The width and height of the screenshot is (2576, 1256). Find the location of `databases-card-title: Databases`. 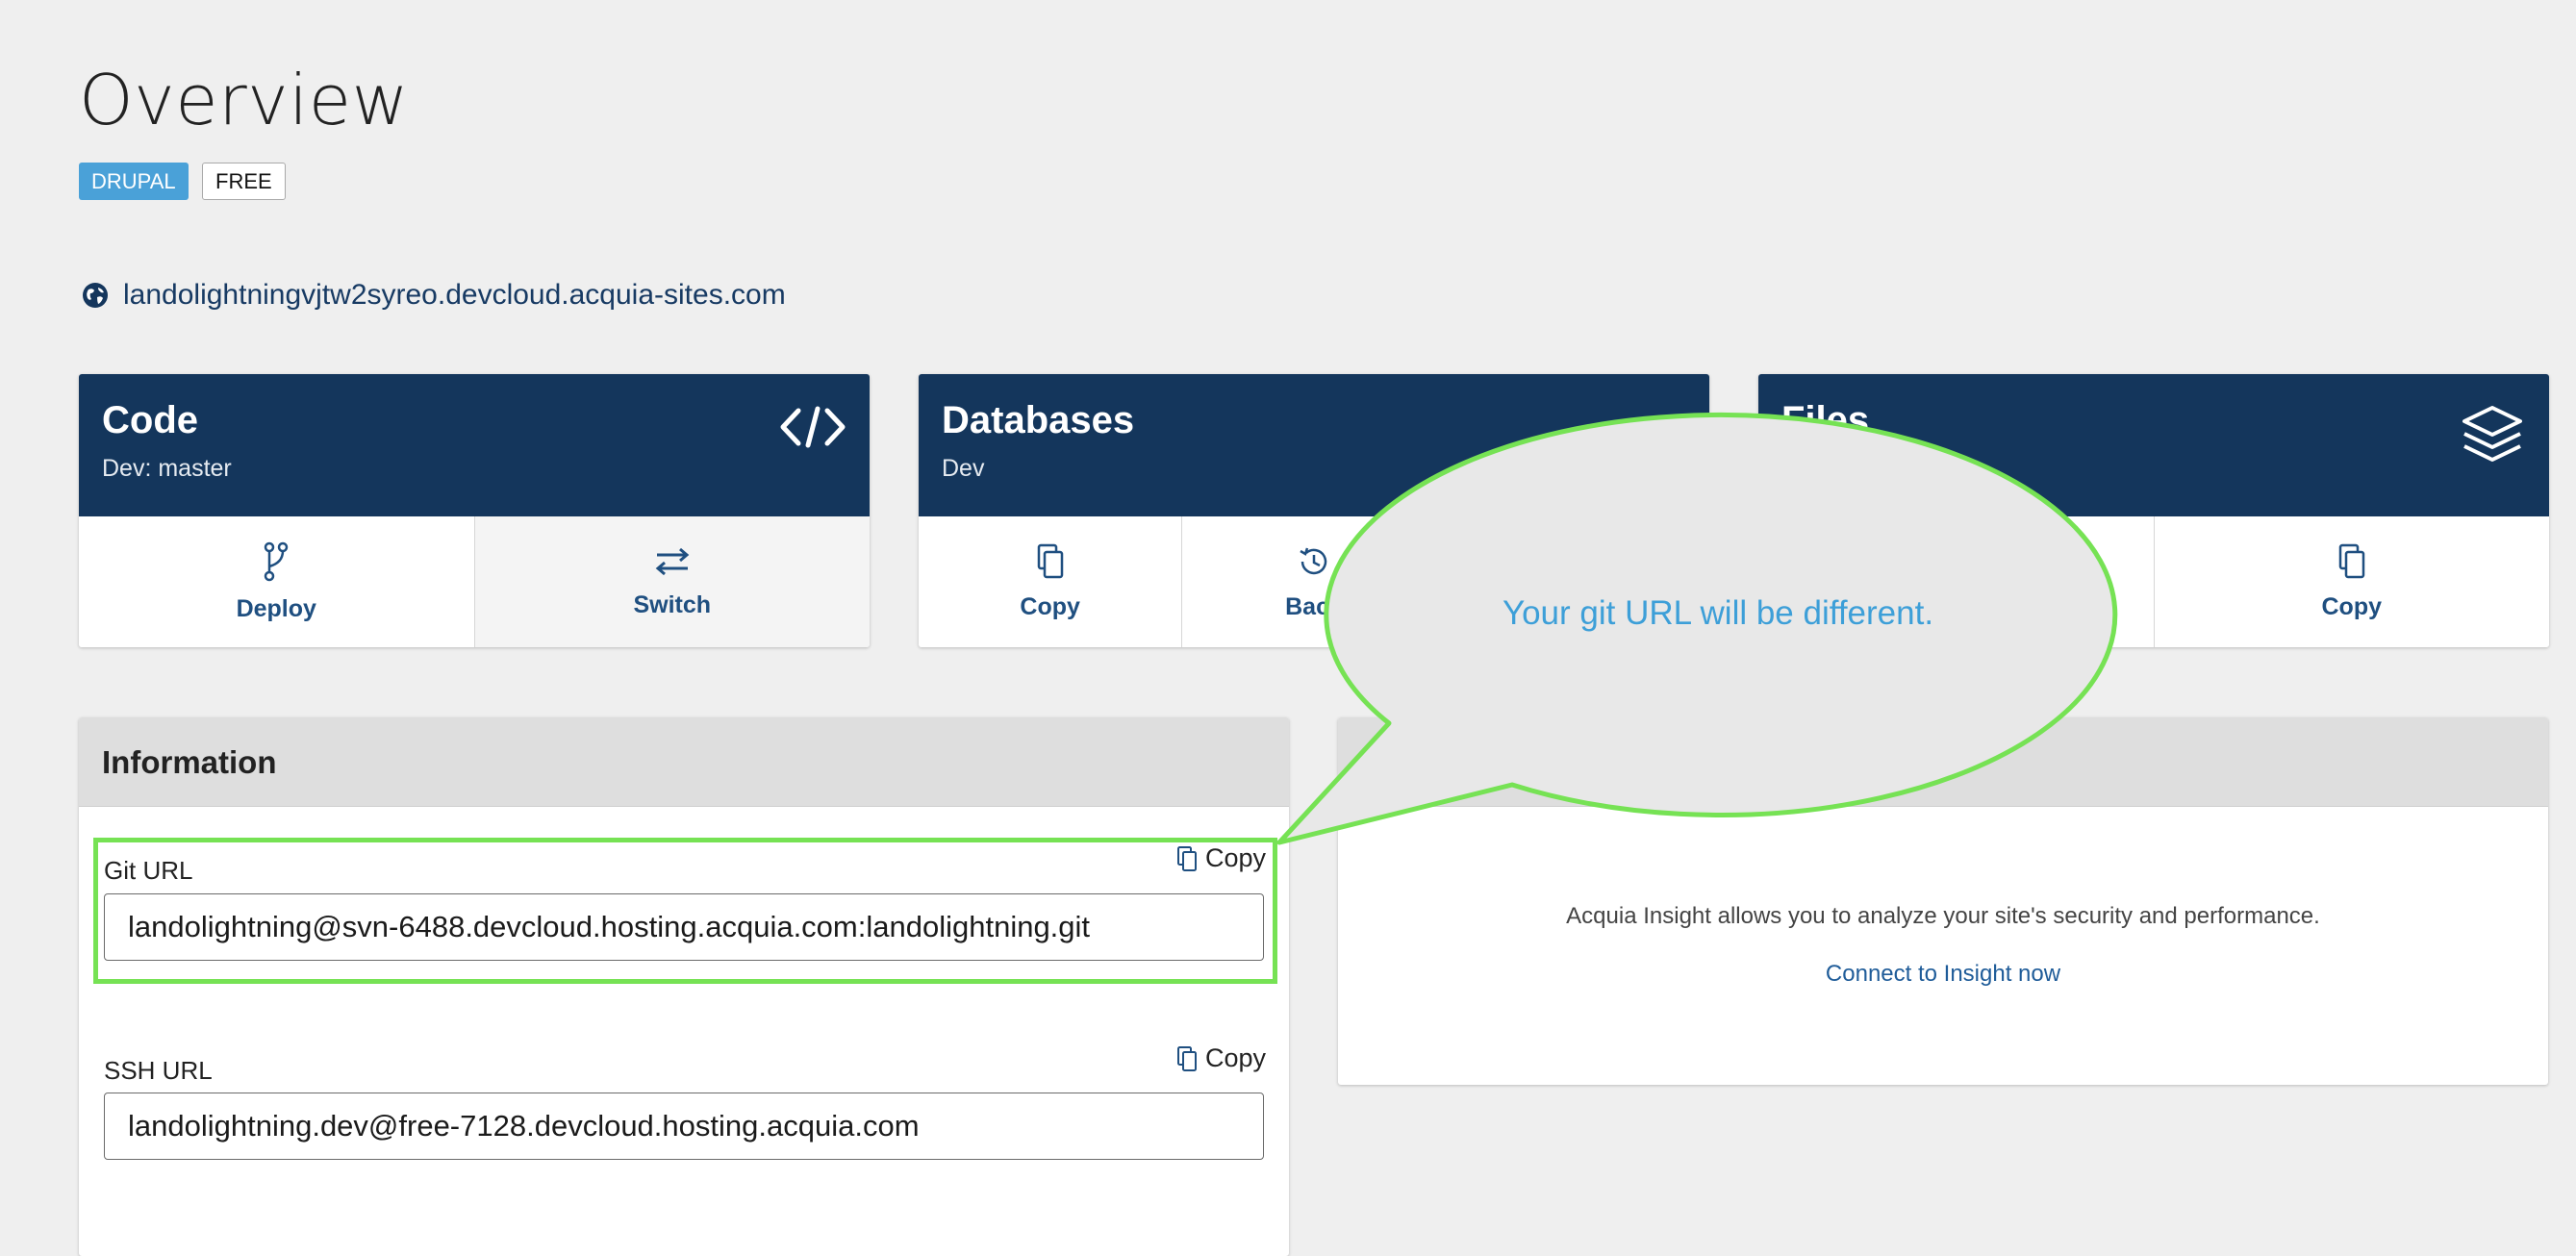

databases-card-title: Databases is located at coordinates (1038, 420).